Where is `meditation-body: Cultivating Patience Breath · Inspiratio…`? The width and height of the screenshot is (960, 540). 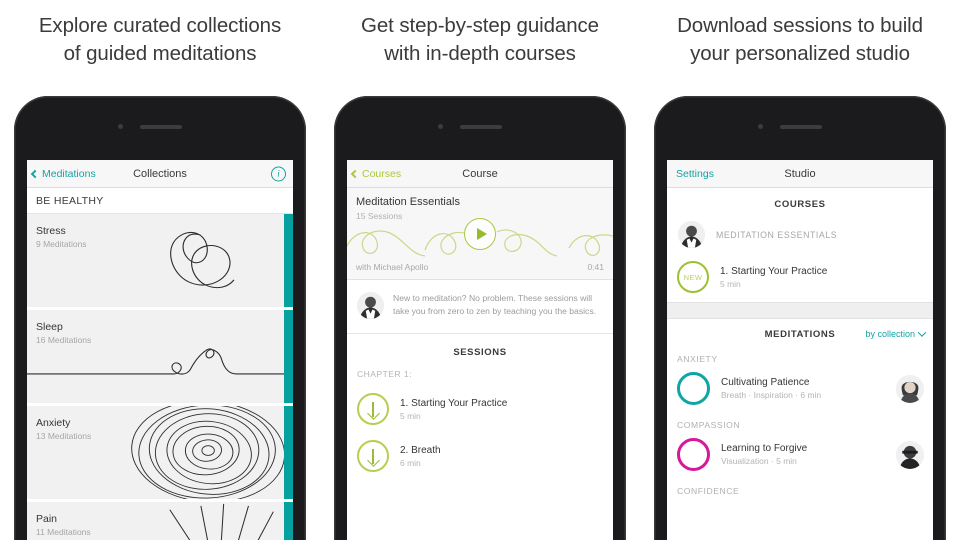 meditation-body: Cultivating Patience Breath · Inspiratio… is located at coordinates (803, 388).